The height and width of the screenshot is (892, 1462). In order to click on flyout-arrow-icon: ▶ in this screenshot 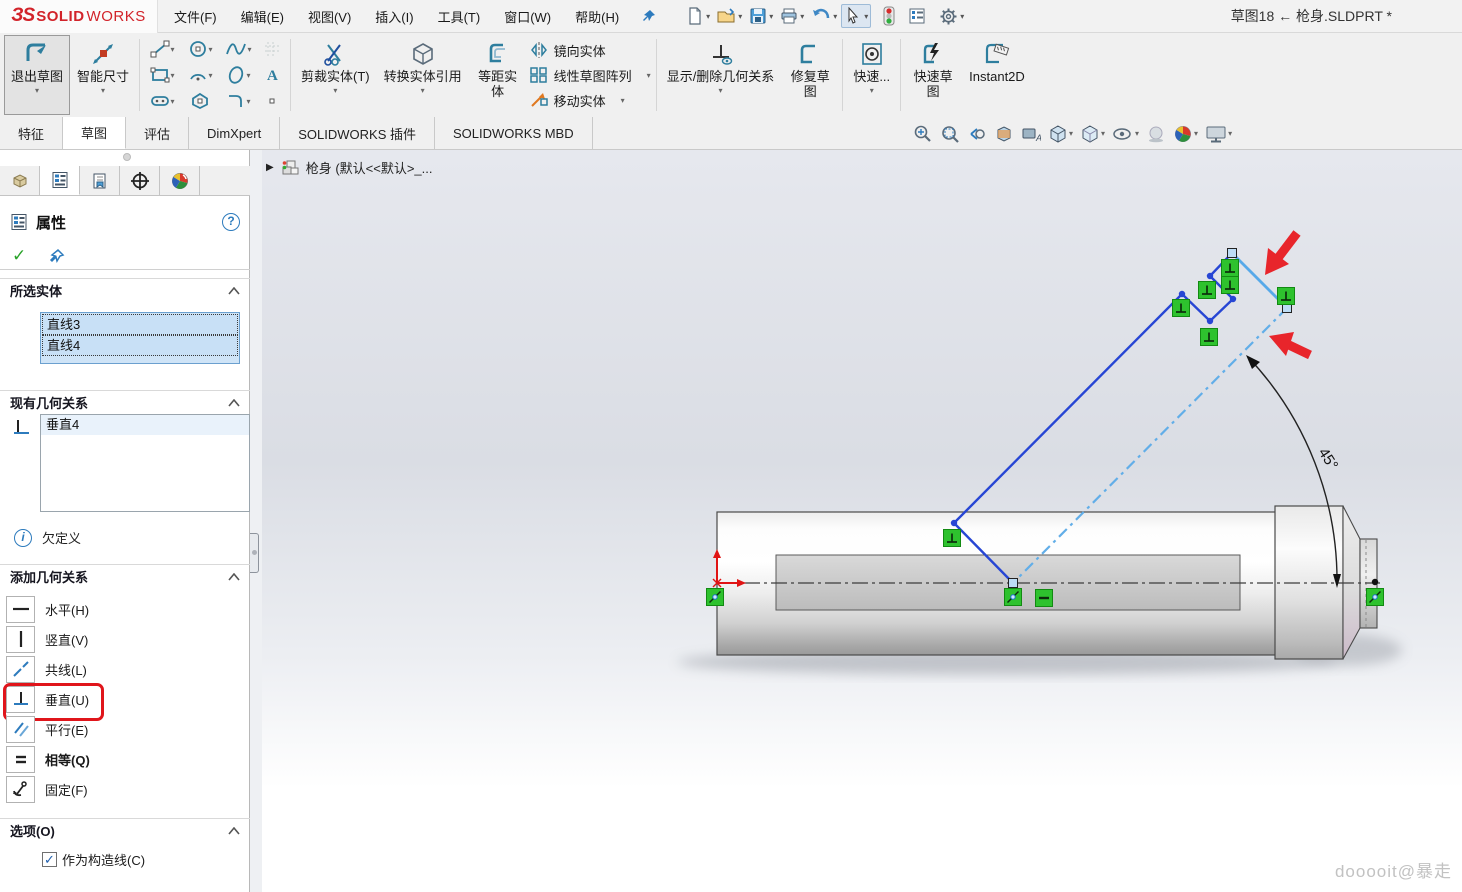, I will do `click(270, 167)`.